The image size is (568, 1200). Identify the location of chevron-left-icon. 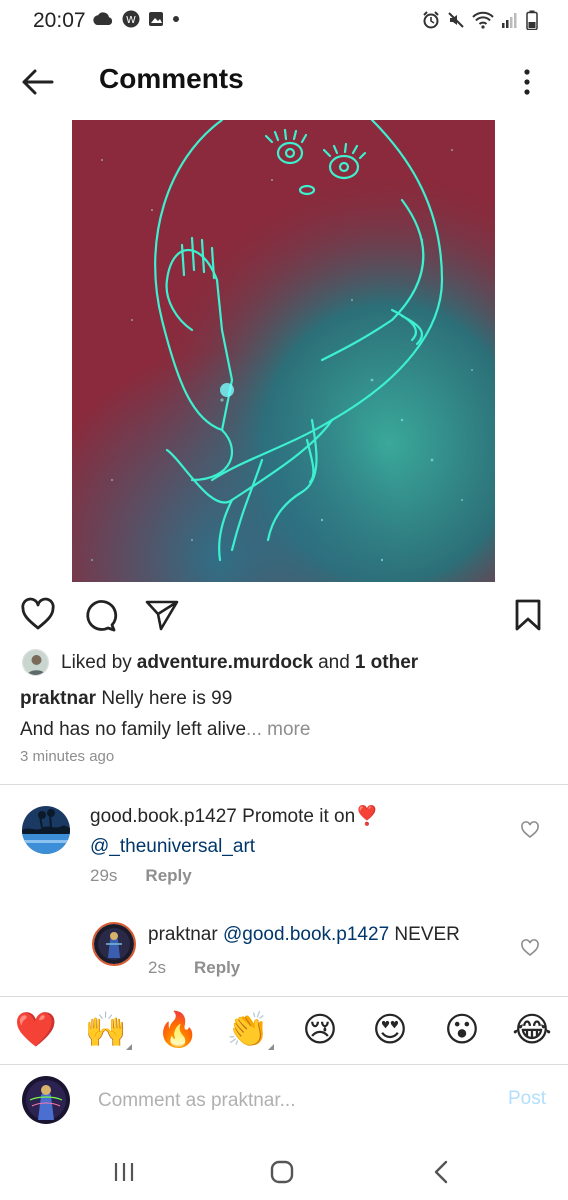
(441, 1172).